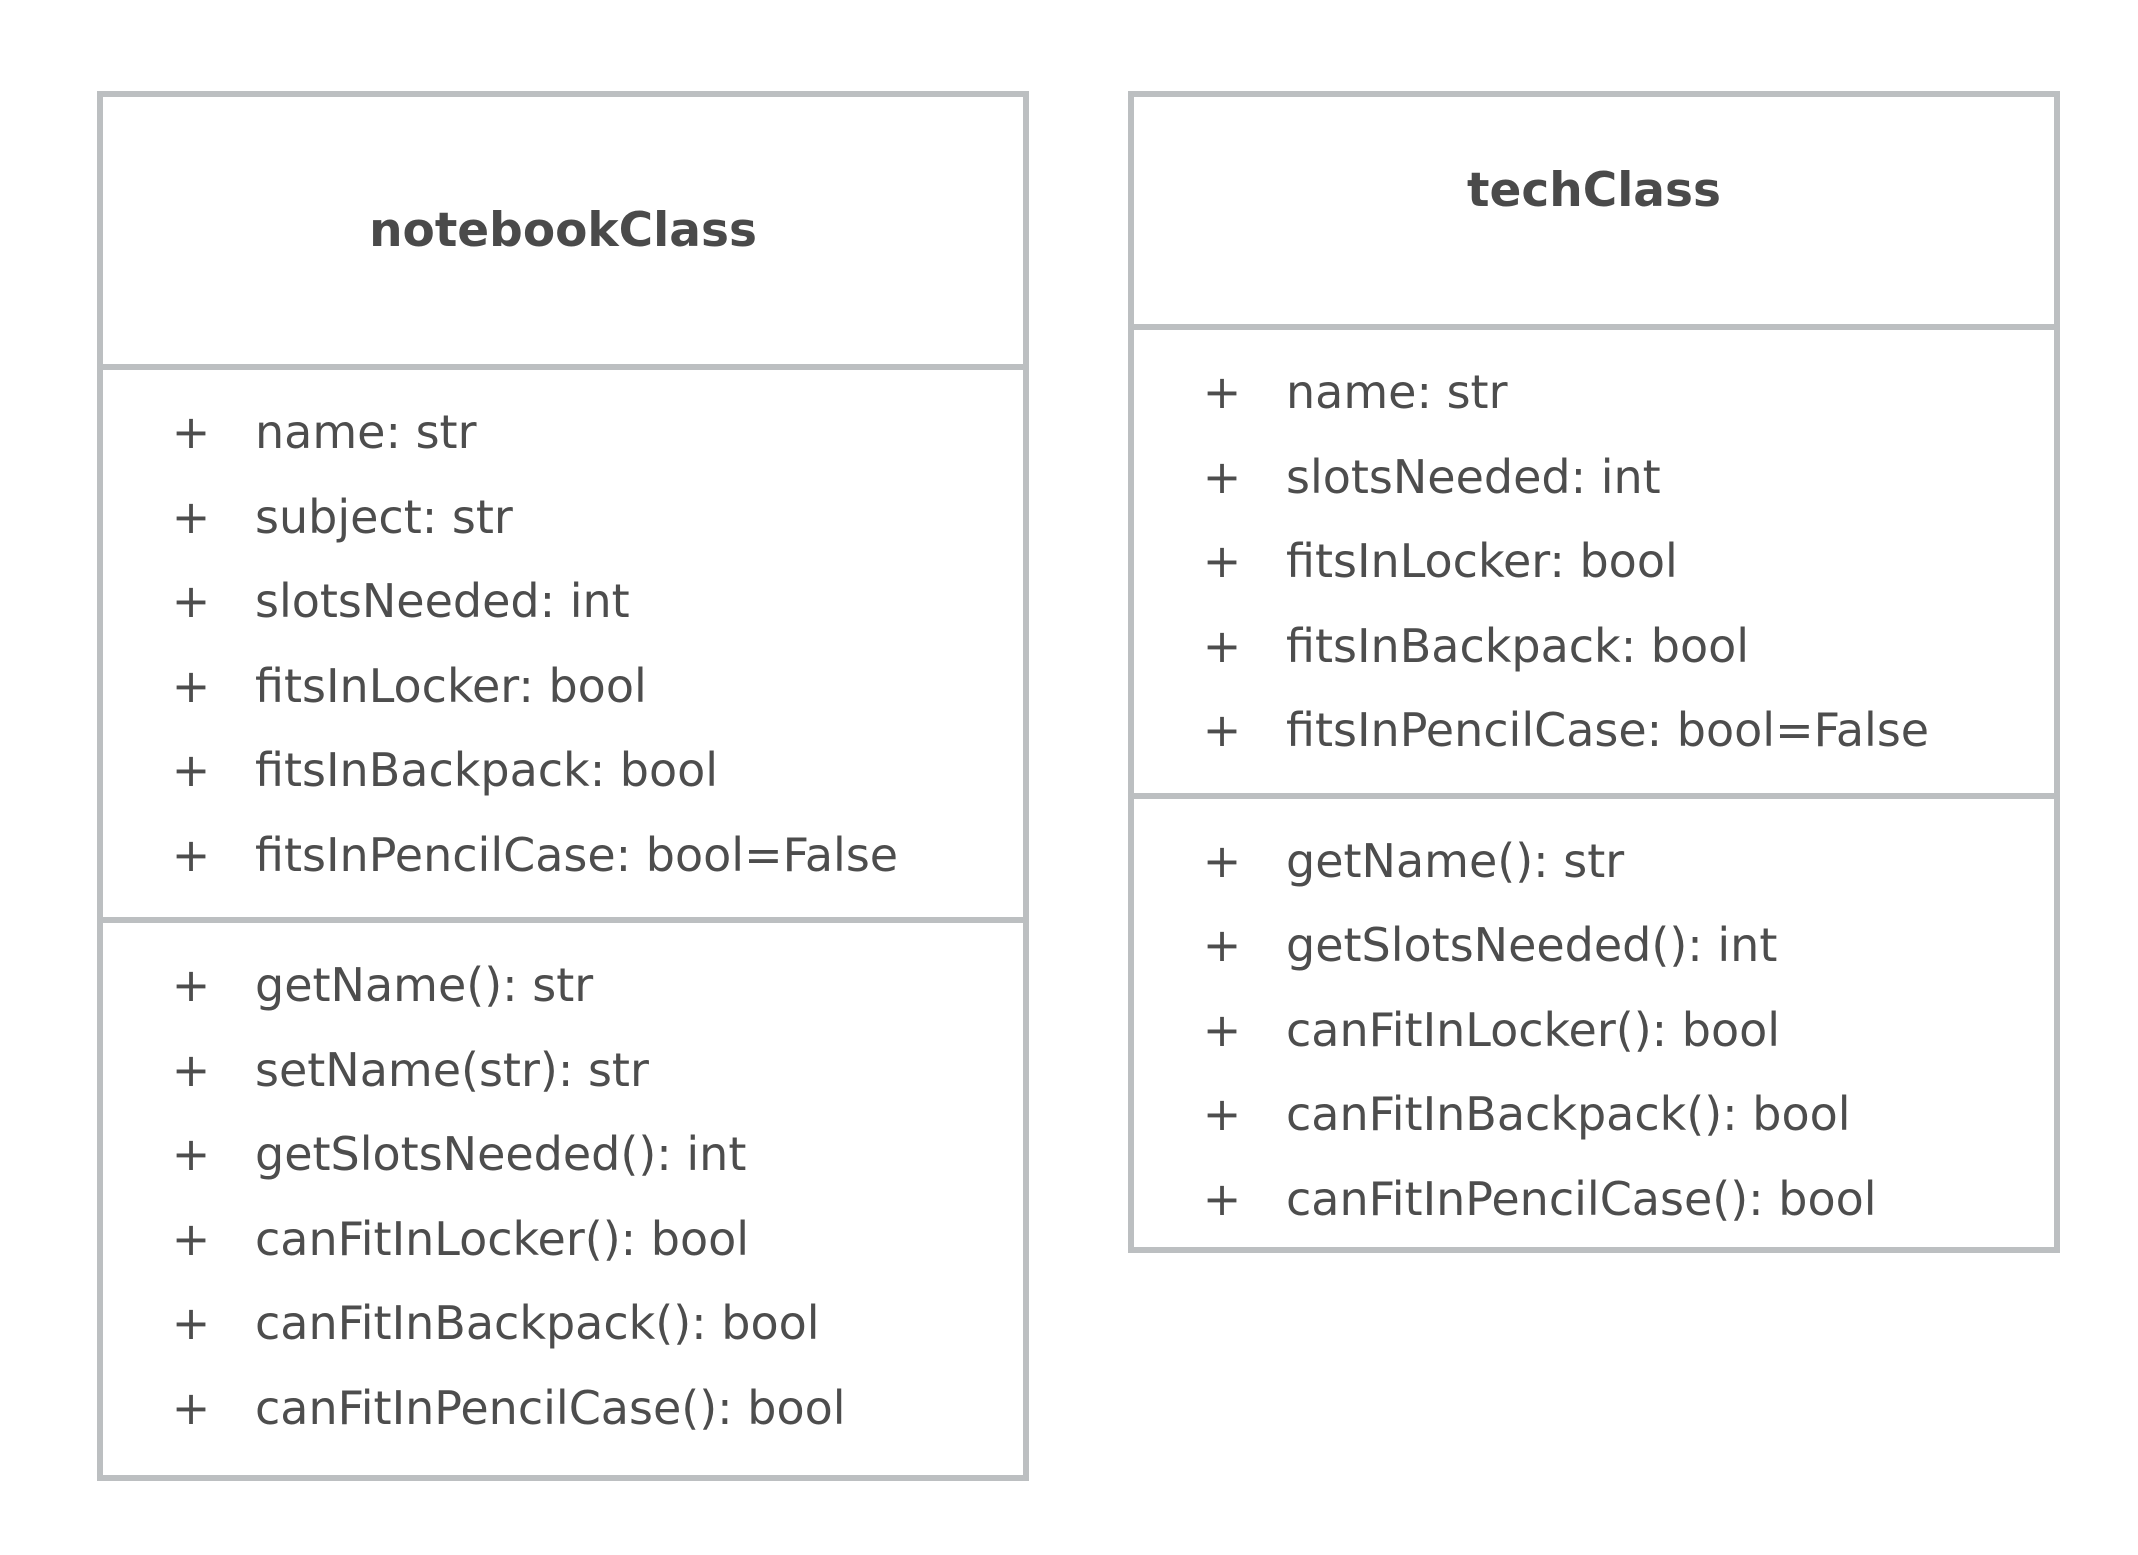  I want to click on attribute-text: subject: str, so click(384, 516).